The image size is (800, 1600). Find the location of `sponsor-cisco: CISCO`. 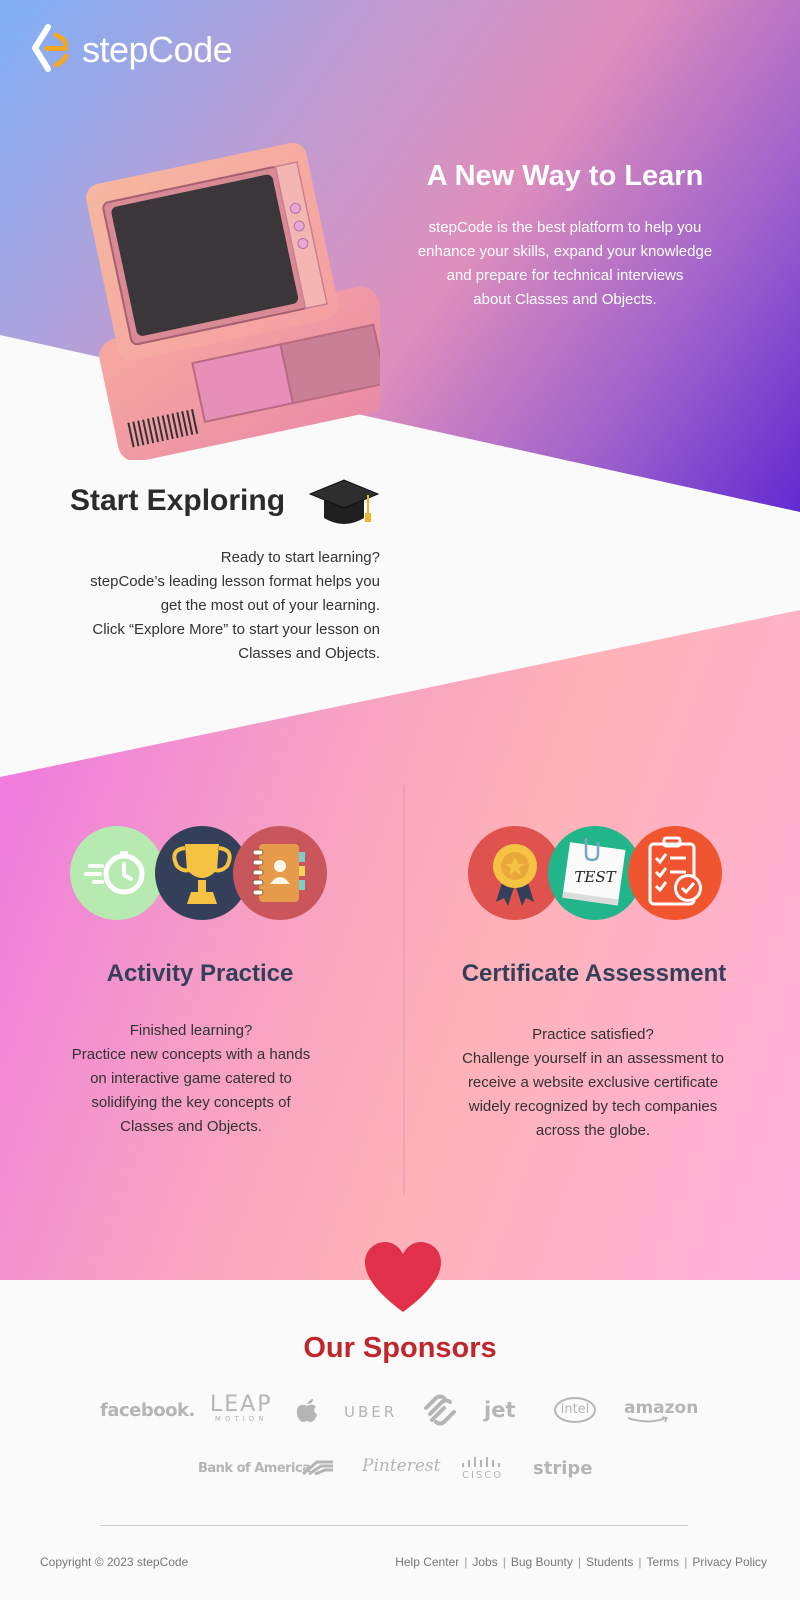

sponsor-cisco: CISCO is located at coordinates (482, 1475).